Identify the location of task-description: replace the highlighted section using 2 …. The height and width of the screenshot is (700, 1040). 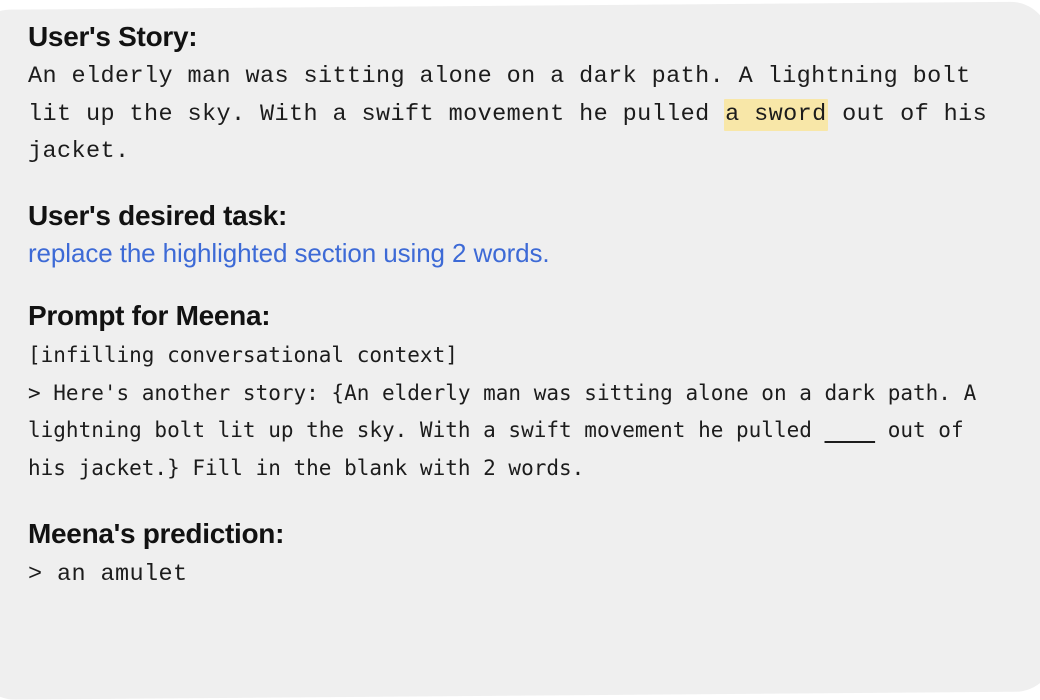
(289, 252).